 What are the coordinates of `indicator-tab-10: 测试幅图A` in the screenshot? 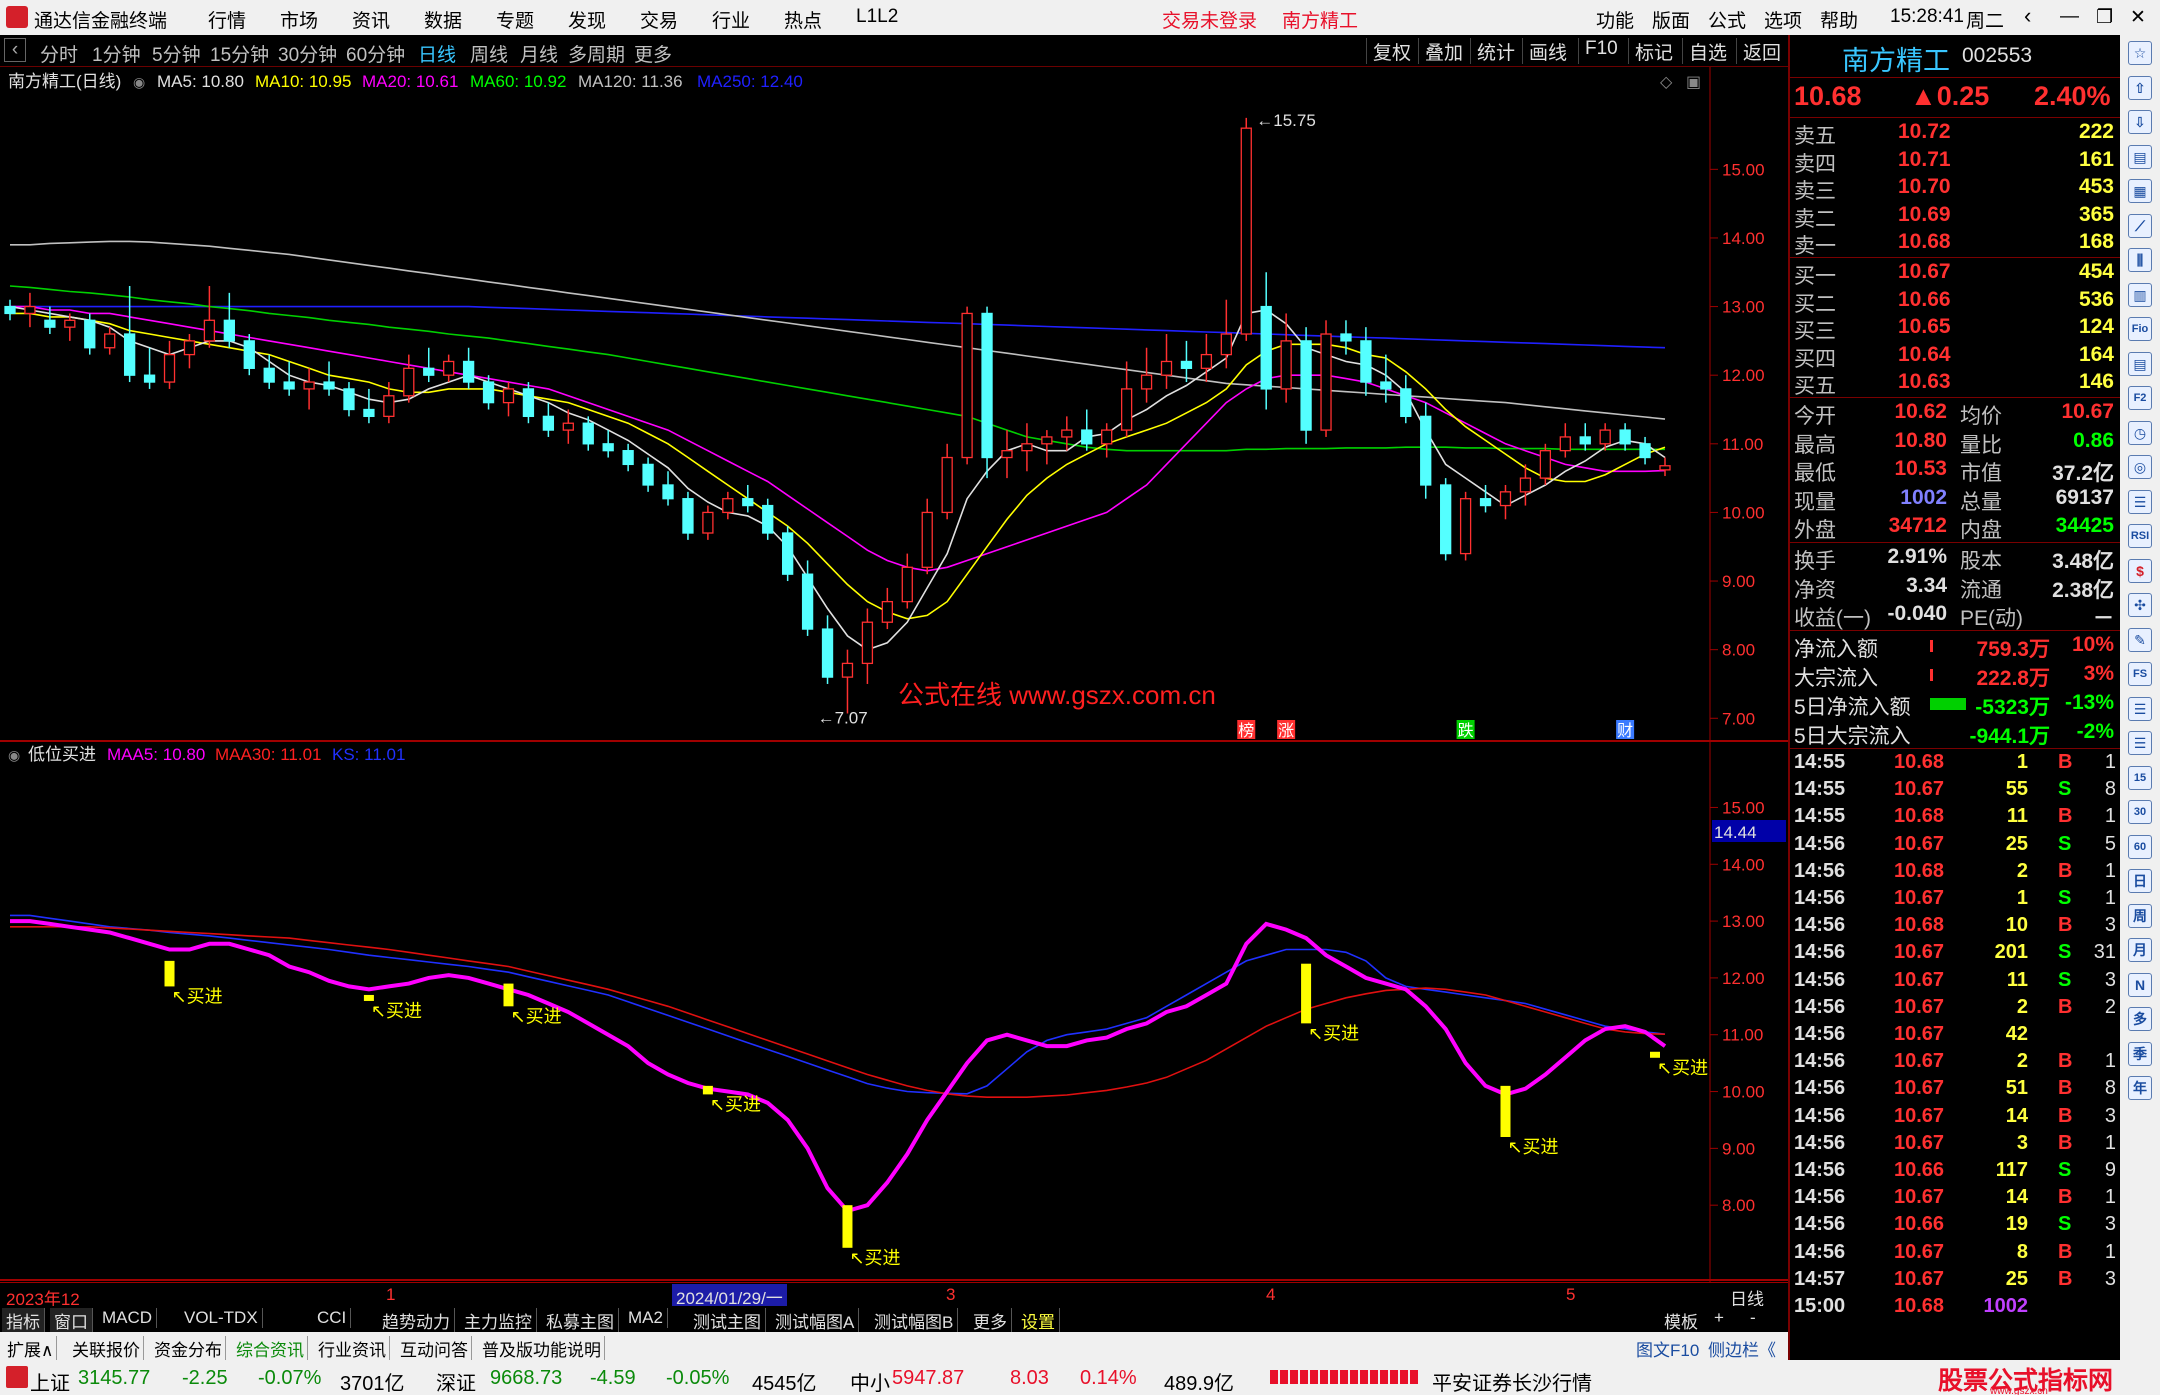 It's located at (815, 1320).